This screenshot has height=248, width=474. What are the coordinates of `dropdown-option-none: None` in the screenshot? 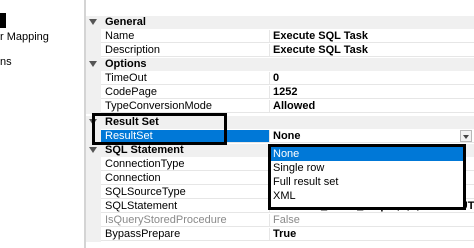 It's located at (367, 154).